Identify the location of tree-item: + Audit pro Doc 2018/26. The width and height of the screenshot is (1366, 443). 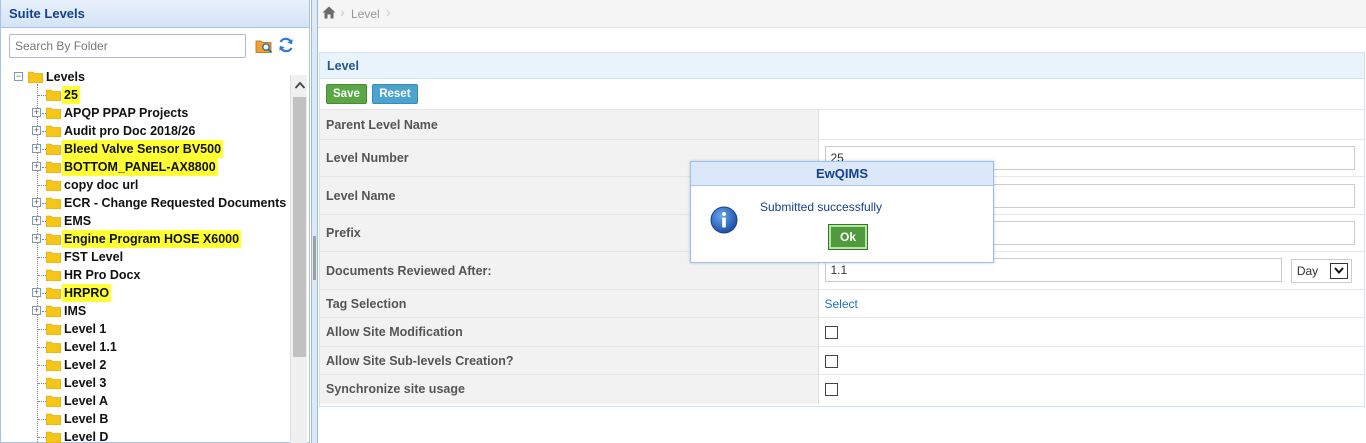
(146, 131).